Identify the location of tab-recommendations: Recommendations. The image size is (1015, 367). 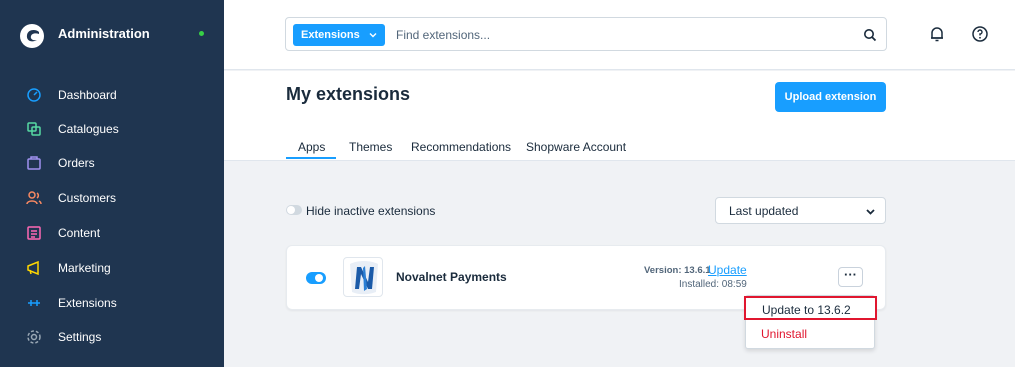
(461, 147).